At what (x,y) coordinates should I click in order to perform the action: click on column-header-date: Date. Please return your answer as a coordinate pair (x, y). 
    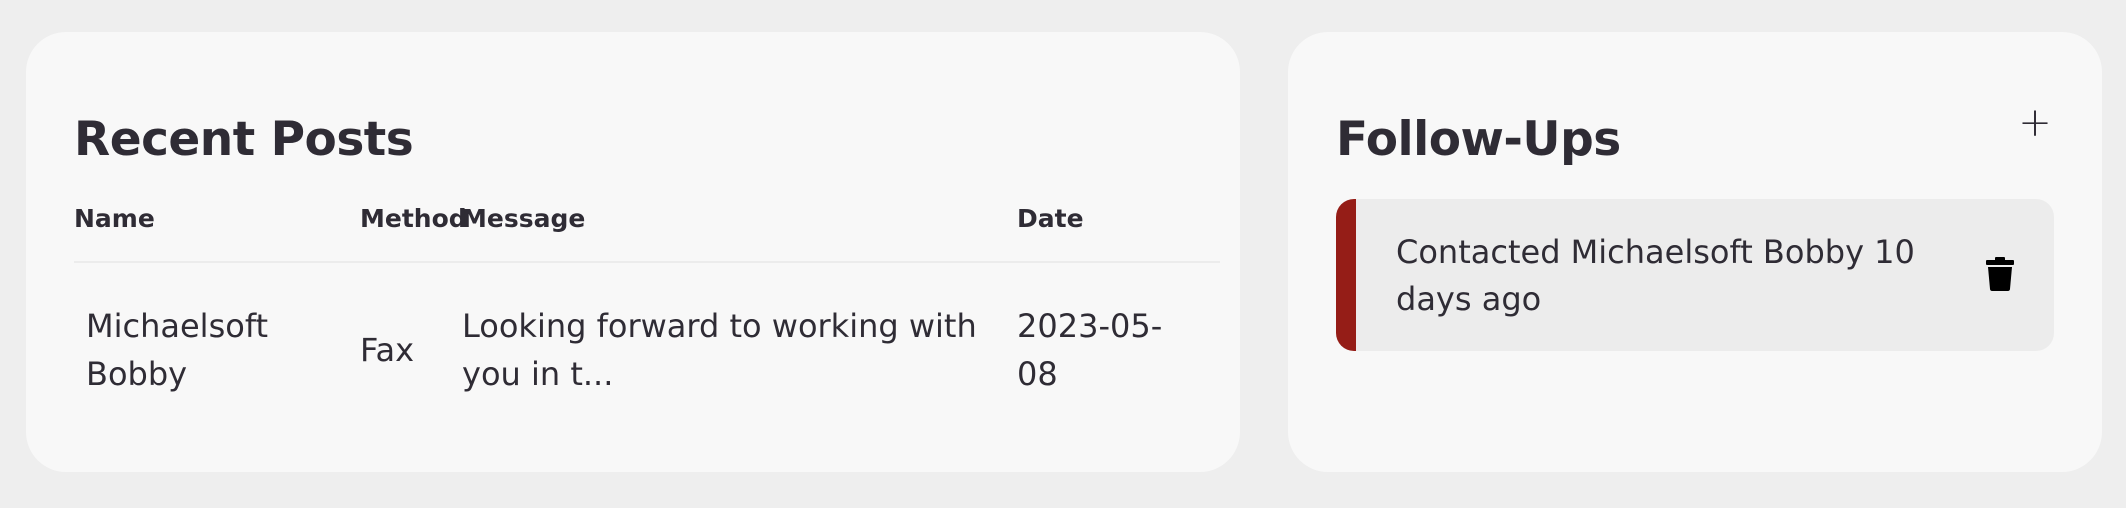
    Looking at the image, I should click on (1050, 218).